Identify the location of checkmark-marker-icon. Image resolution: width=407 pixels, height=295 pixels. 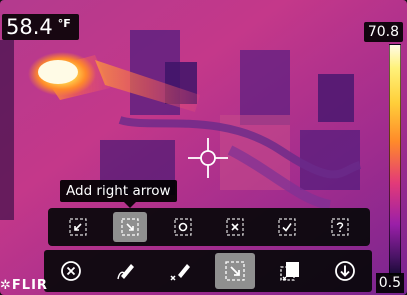
(287, 227).